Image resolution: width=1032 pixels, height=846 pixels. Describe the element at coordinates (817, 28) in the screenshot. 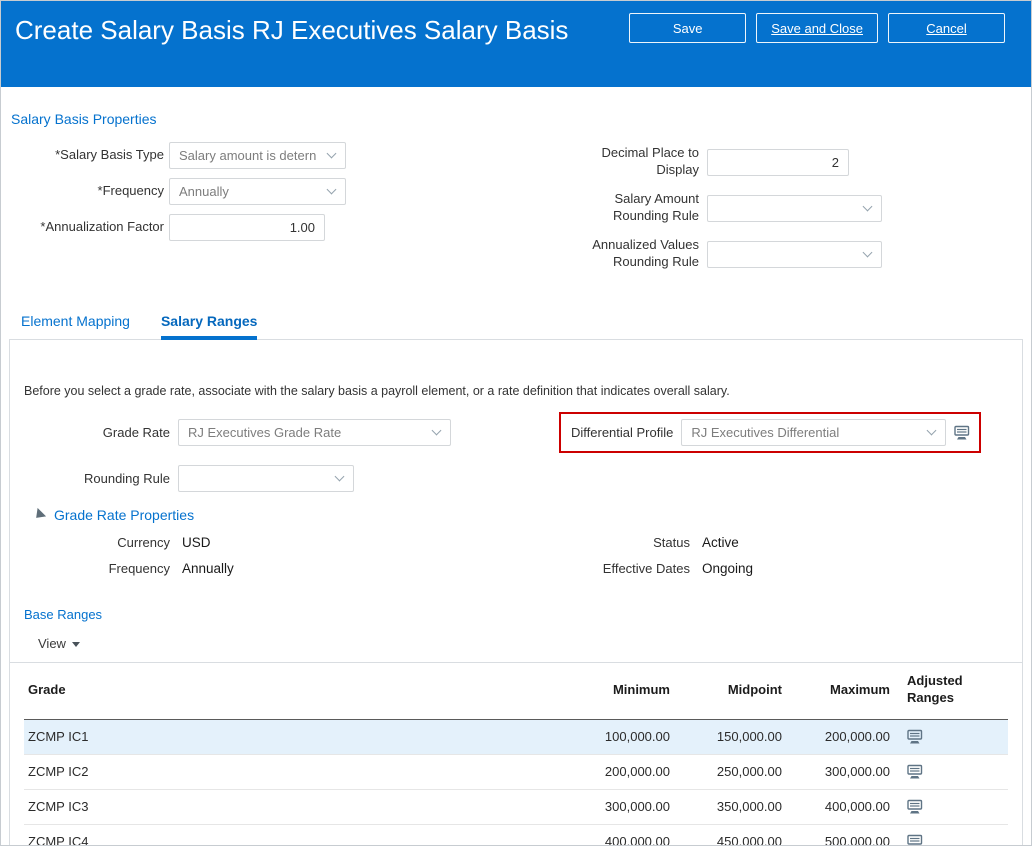

I see `save-and-close-button: Save and Close` at that location.